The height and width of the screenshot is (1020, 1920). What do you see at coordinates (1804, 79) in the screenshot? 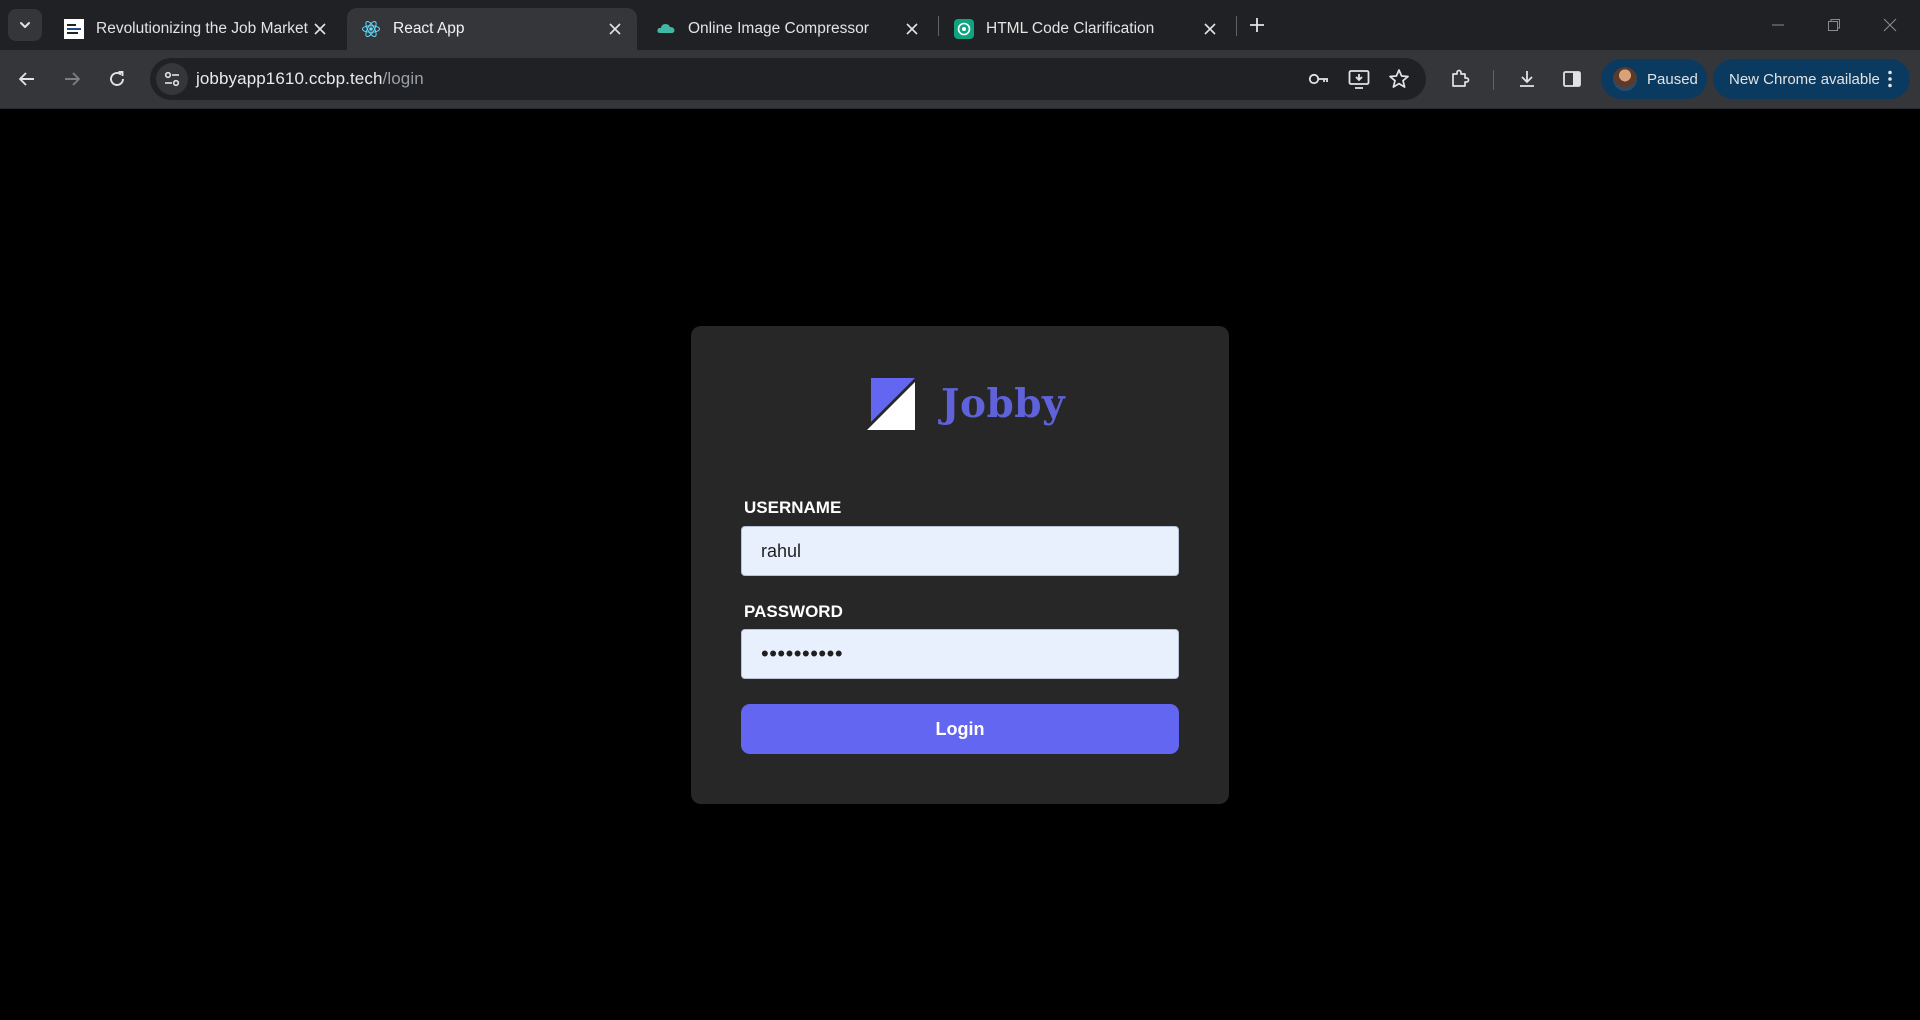
I see `update-label: New Chrome available` at bounding box center [1804, 79].